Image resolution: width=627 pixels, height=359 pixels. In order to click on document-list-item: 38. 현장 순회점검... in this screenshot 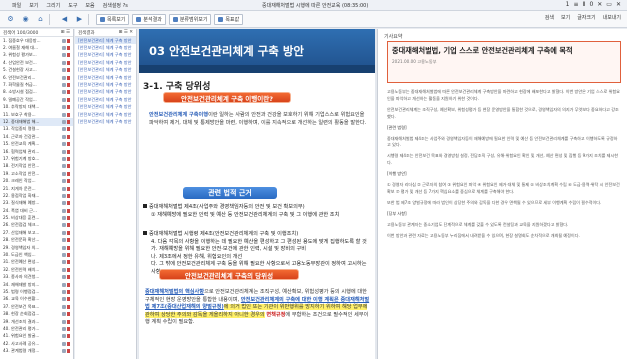, I will do `click(36, 313)`.